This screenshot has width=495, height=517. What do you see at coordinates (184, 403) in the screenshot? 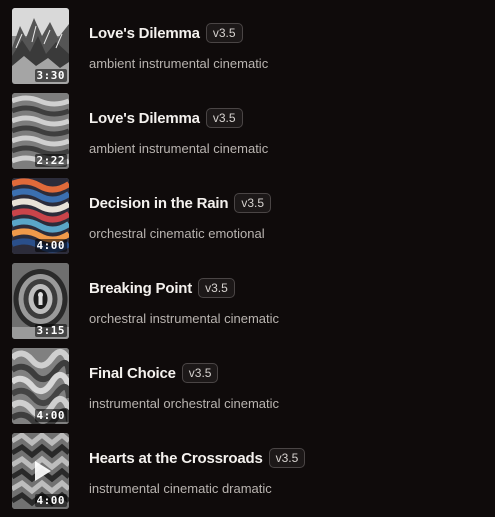
I see `song-tags: instrumental orchestral cinematic` at bounding box center [184, 403].